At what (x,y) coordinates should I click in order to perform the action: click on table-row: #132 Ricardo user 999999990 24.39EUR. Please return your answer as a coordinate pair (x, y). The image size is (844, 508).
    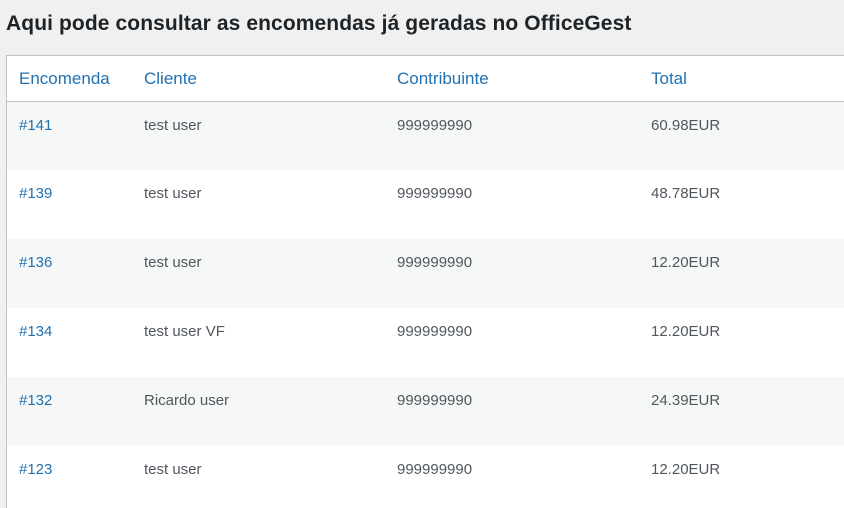
    Looking at the image, I should click on (425, 411).